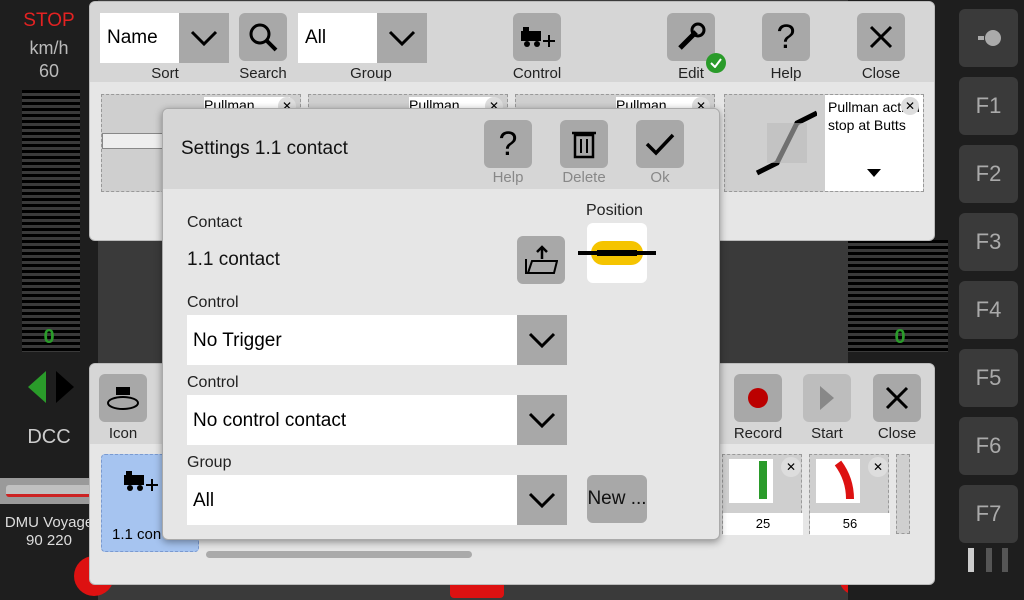 The width and height of the screenshot is (1024, 600). I want to click on horizontal-scrollbar, so click(339, 554).